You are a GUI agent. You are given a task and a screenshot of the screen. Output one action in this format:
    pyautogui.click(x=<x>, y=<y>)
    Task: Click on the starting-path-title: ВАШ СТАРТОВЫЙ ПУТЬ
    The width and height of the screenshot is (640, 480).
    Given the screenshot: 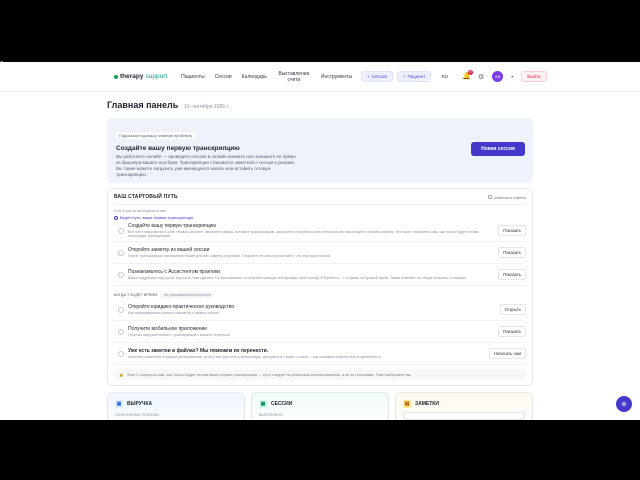 What is the action you would take?
    pyautogui.click(x=146, y=197)
    